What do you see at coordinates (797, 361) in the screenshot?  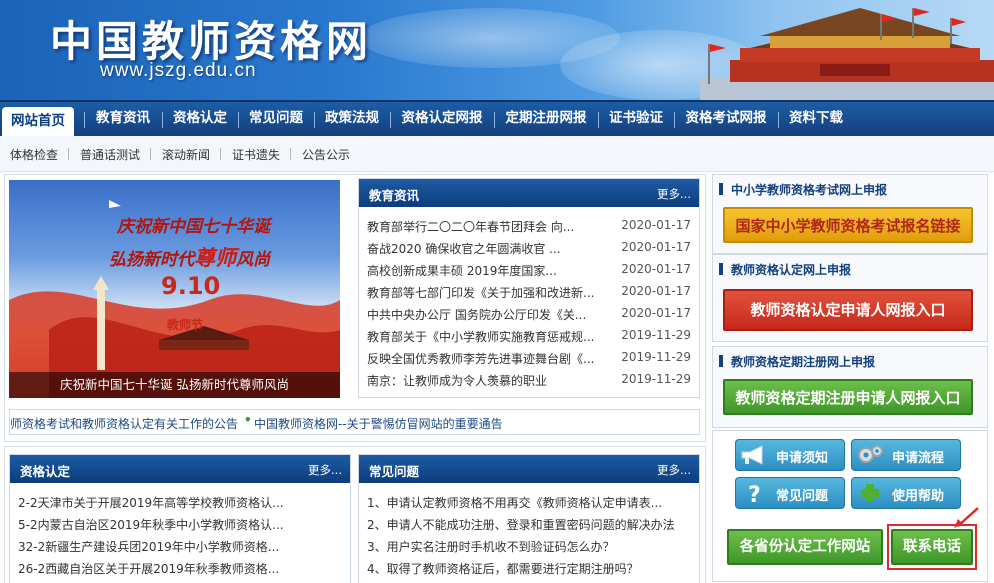 I see `sidebar-heading: 教师资格定期注册网上申报` at bounding box center [797, 361].